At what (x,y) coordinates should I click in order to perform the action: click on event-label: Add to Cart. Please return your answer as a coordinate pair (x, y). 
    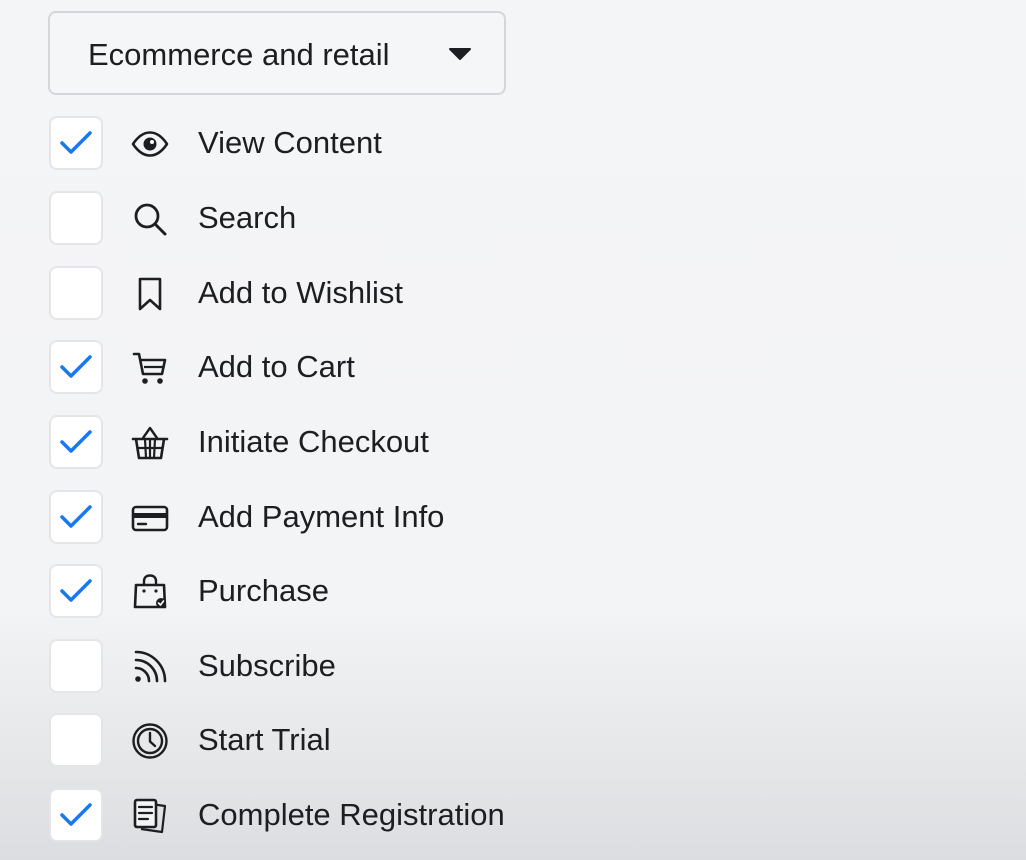
    Looking at the image, I should click on (276, 366).